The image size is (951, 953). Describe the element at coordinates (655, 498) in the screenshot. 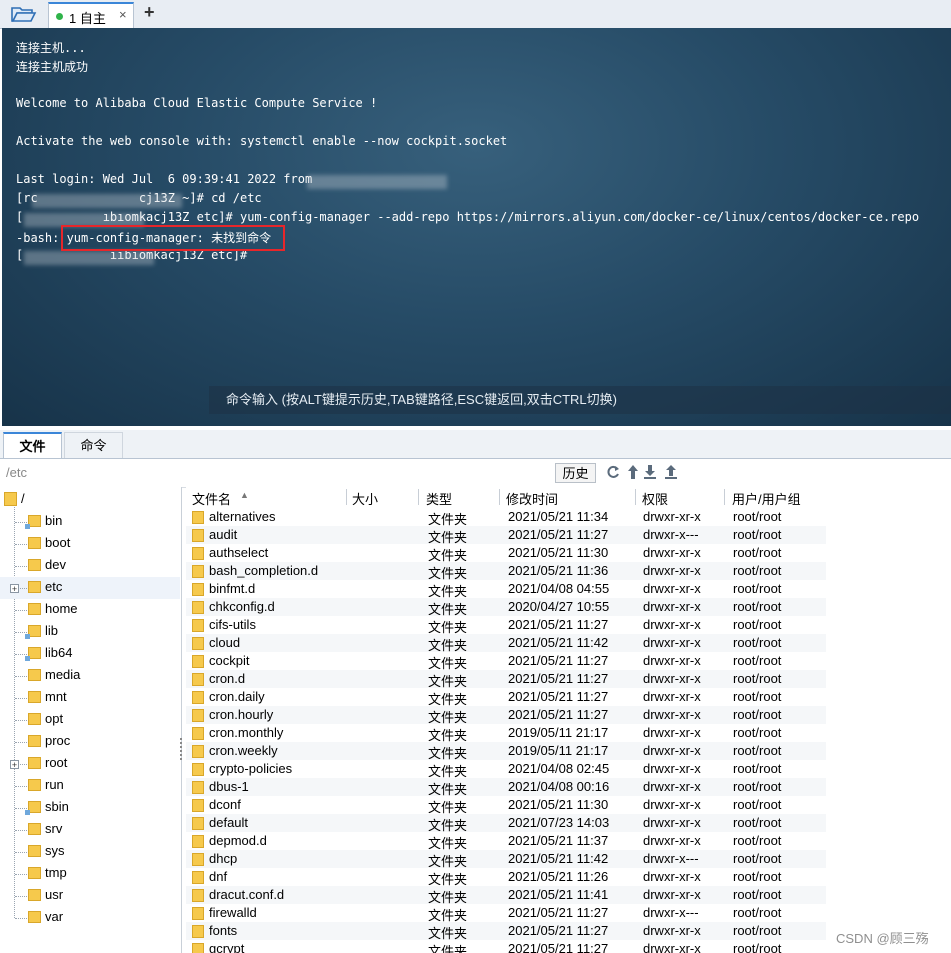

I see `column-header-permissions: 权限` at that location.